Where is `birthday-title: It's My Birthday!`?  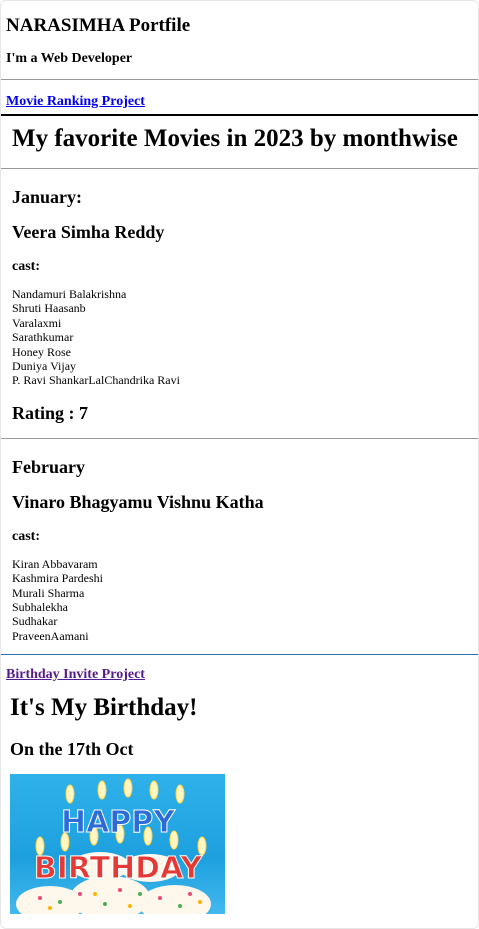
birthday-title: It's My Birthday! is located at coordinates (104, 707).